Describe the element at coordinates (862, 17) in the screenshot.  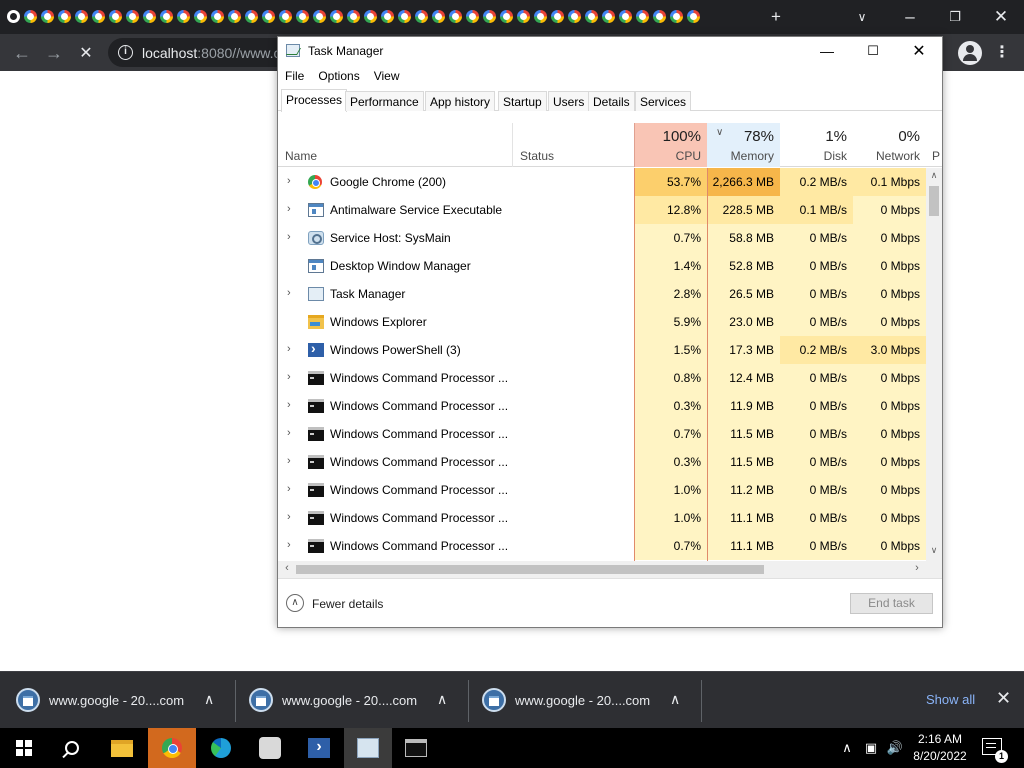
I see `tab-search-chevron-icon: ∨` at that location.